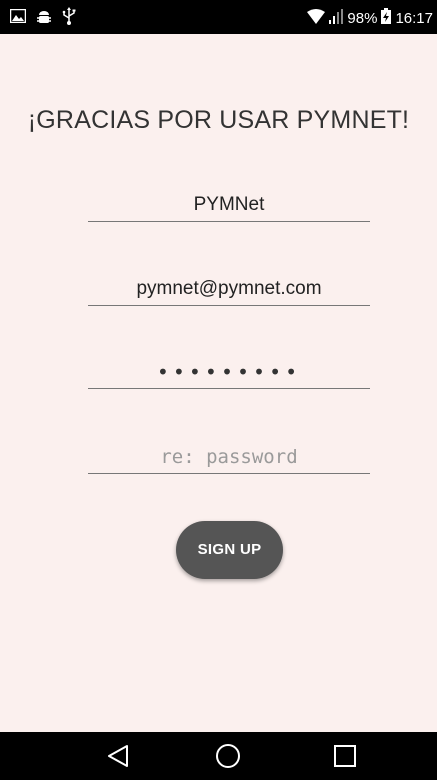 The image size is (437, 780). What do you see at coordinates (229, 457) in the screenshot?
I see `repassword-field: re: password` at bounding box center [229, 457].